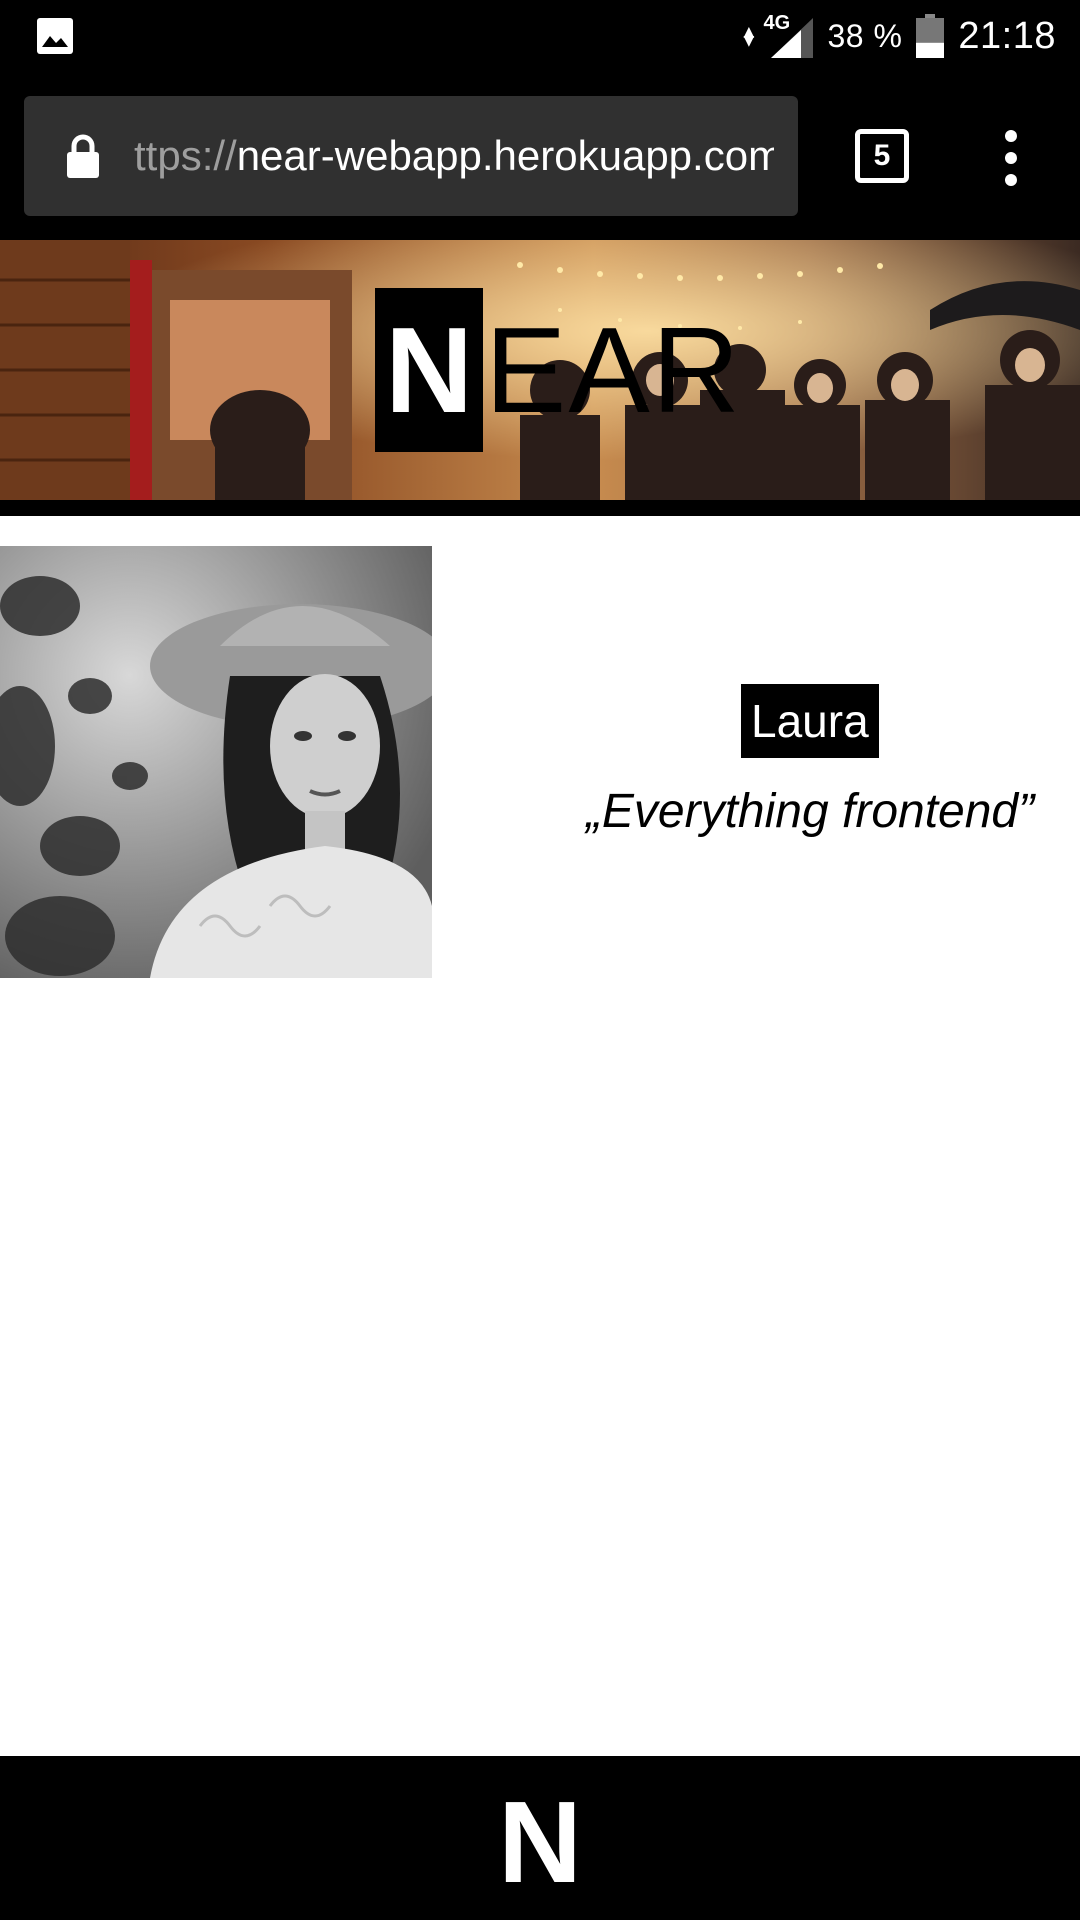 The image size is (1080, 1920). What do you see at coordinates (1007, 35) in the screenshot?
I see `clock: 21:18` at bounding box center [1007, 35].